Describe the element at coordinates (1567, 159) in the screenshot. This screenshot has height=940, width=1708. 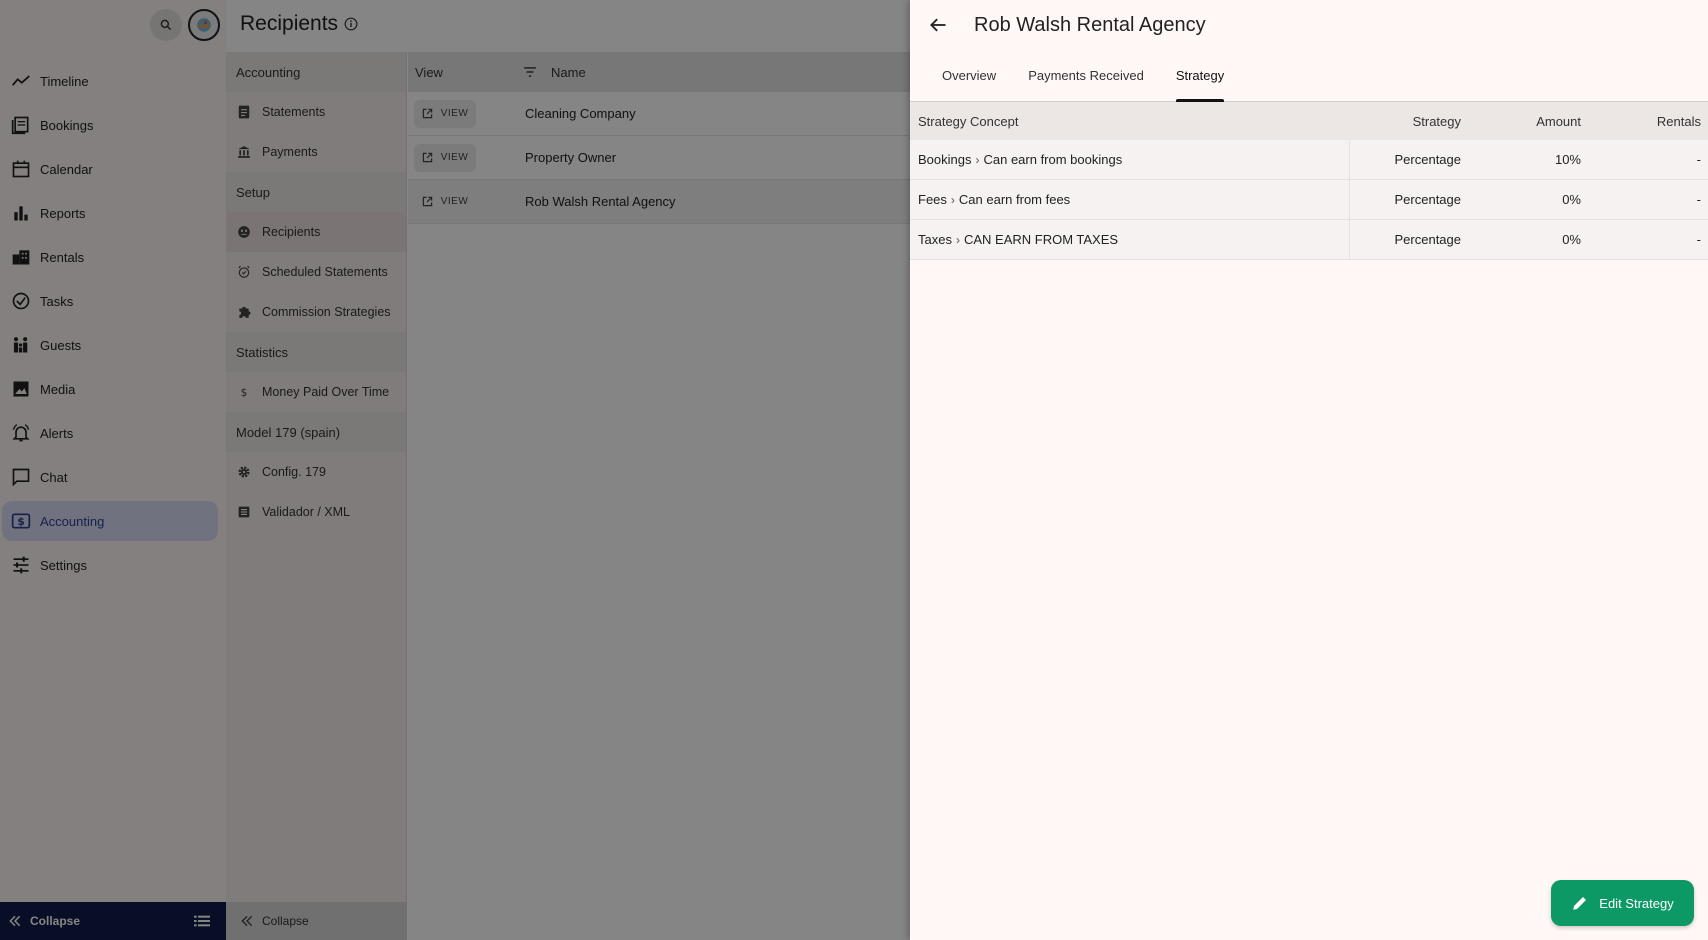
I see `amount-cell: 10%` at that location.